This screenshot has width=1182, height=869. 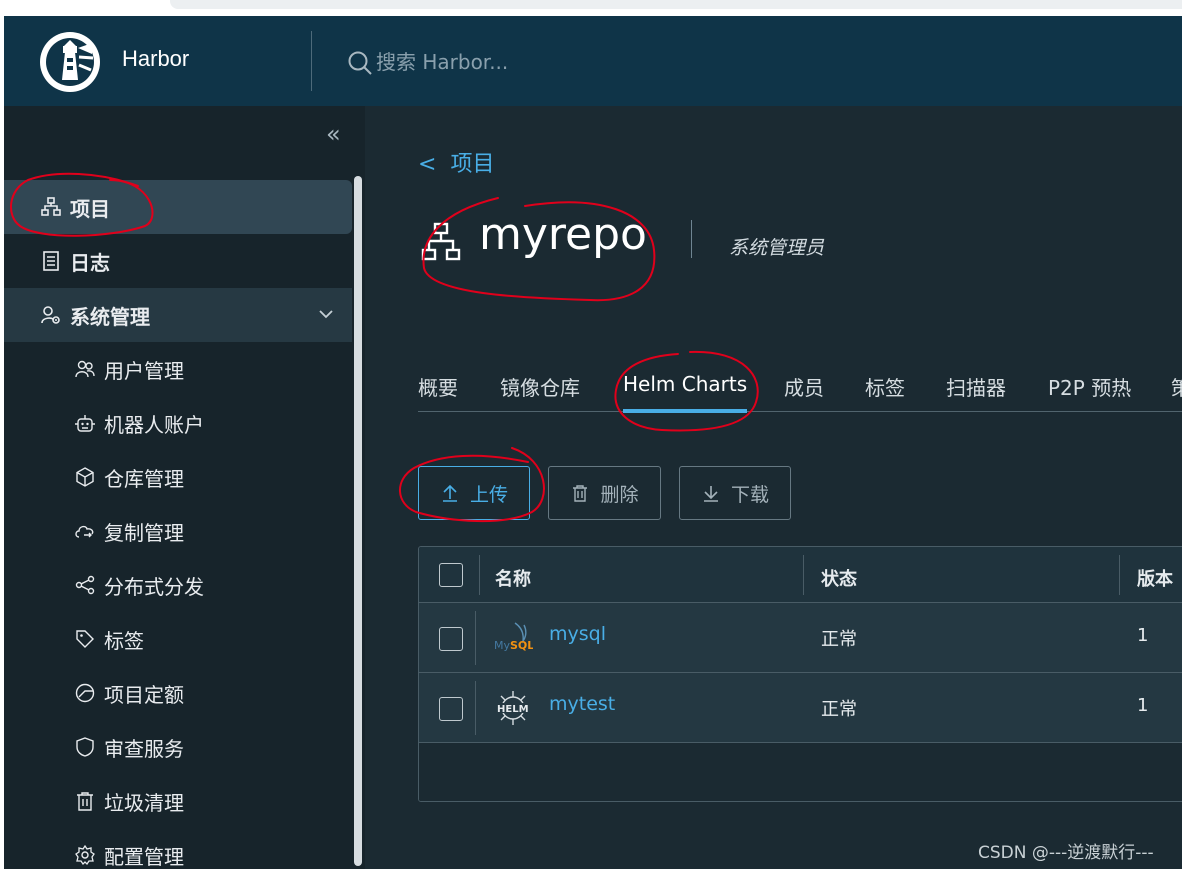 I want to click on tab-members: 成员, so click(x=804, y=386).